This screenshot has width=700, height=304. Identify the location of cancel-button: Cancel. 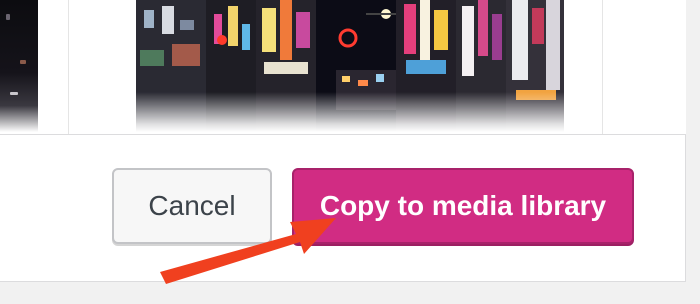
(192, 206).